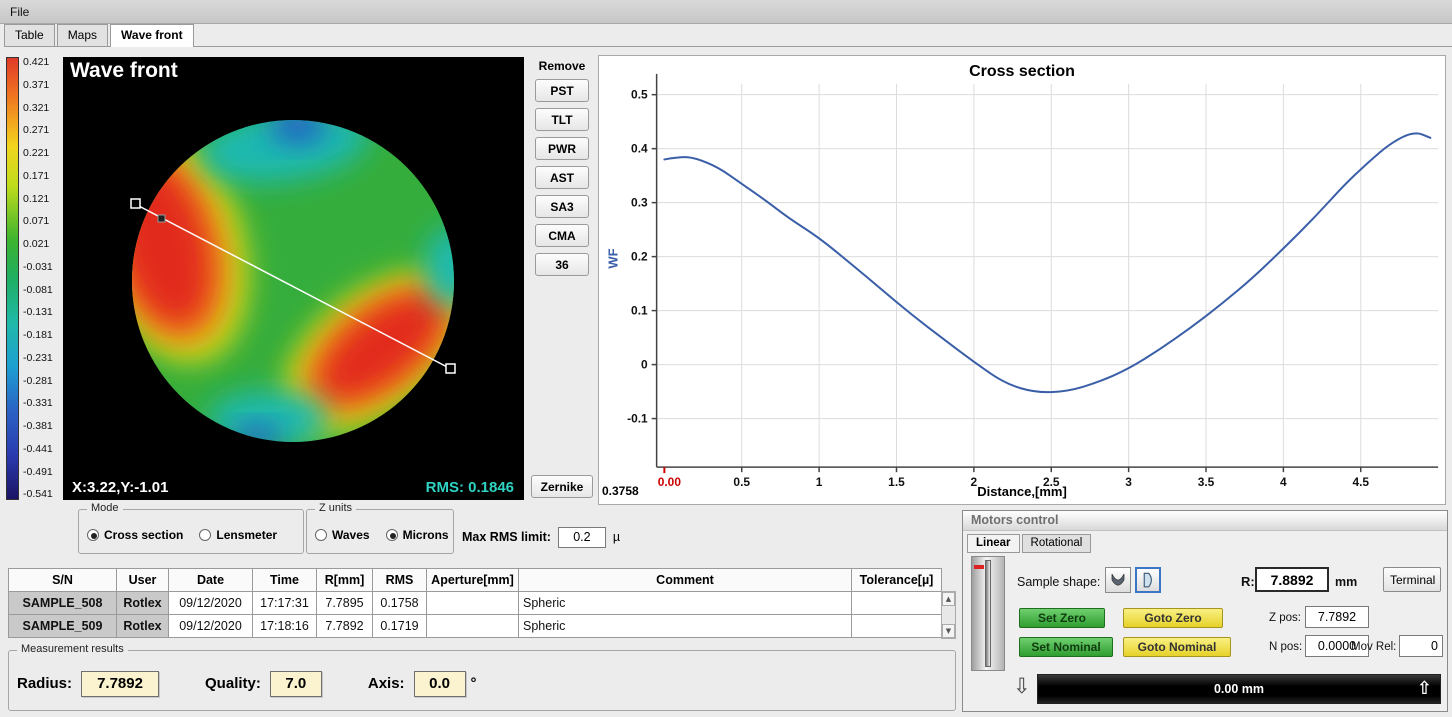  I want to click on column-header: Aperture[mm], so click(472, 580).